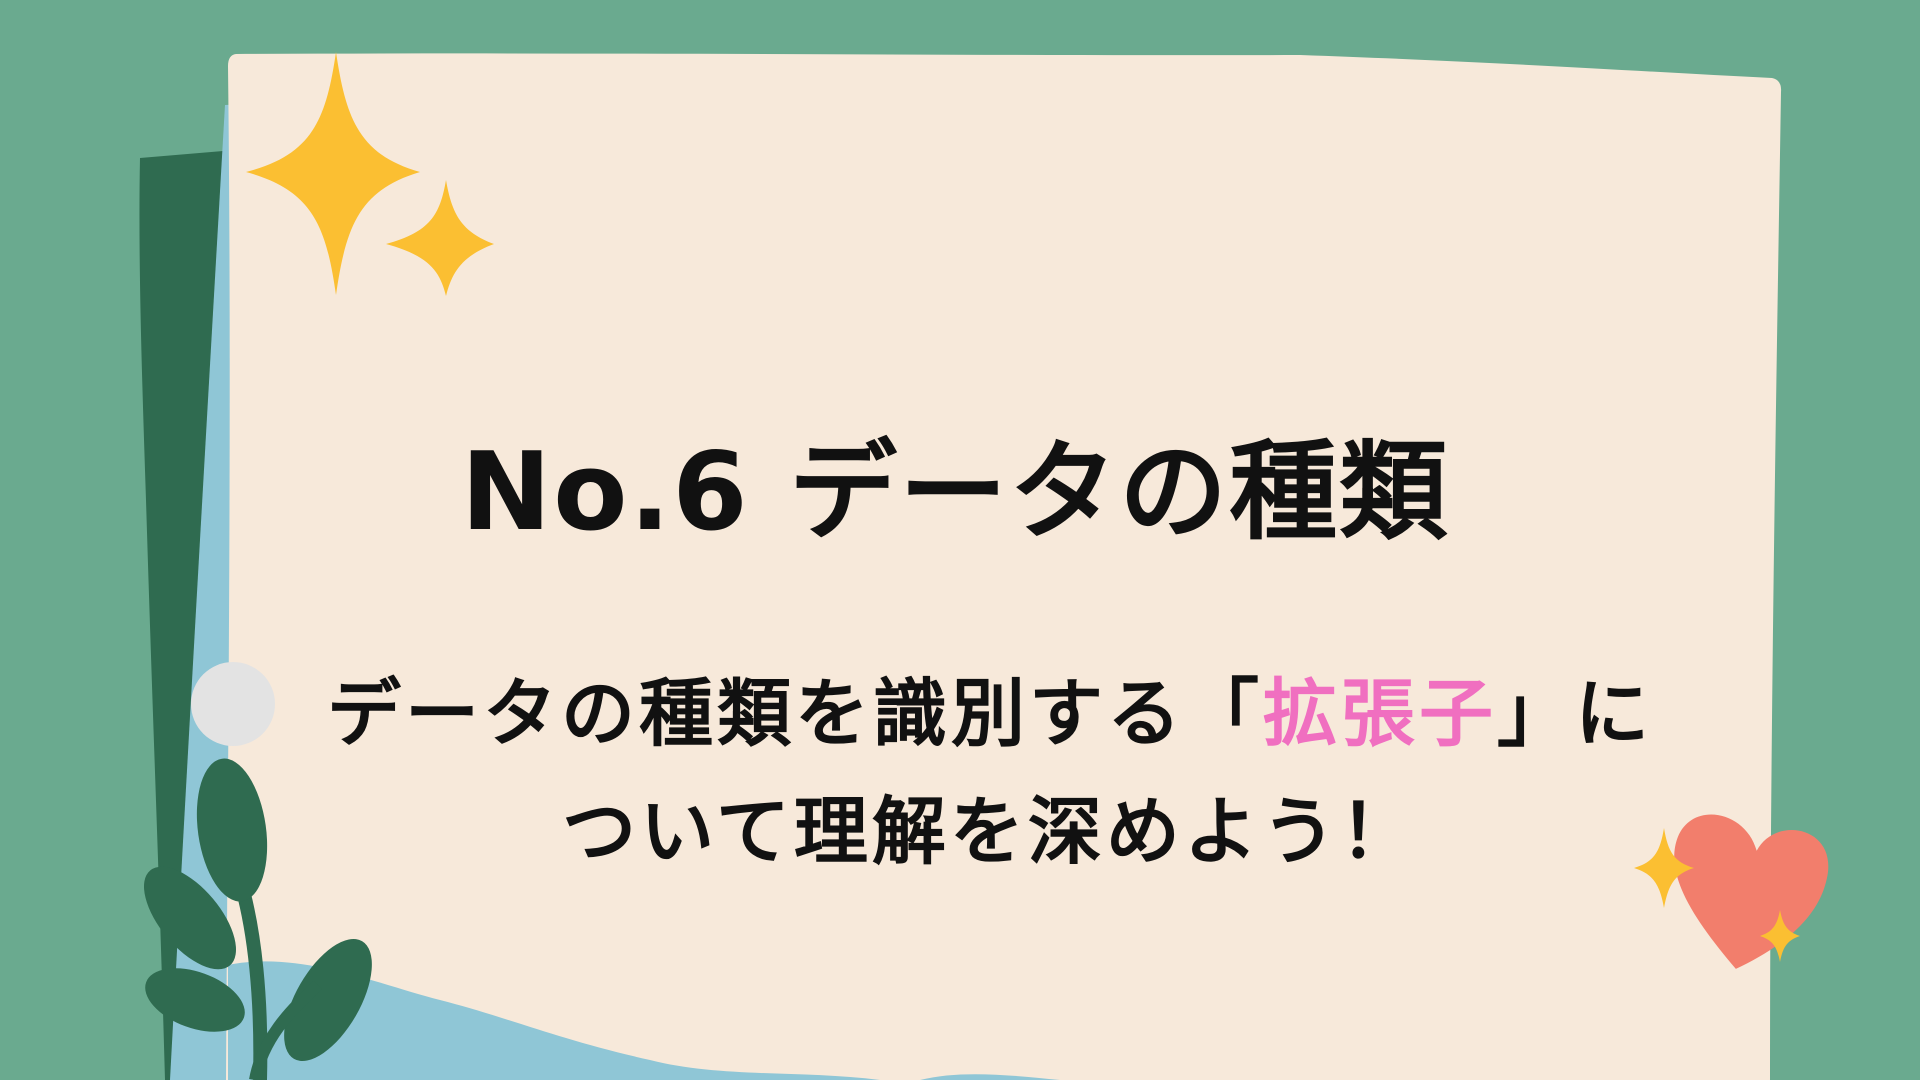 The height and width of the screenshot is (1080, 1920). What do you see at coordinates (990, 832) in the screenshot?
I see `subtitle-line-2: ついて理解を深めよう！` at bounding box center [990, 832].